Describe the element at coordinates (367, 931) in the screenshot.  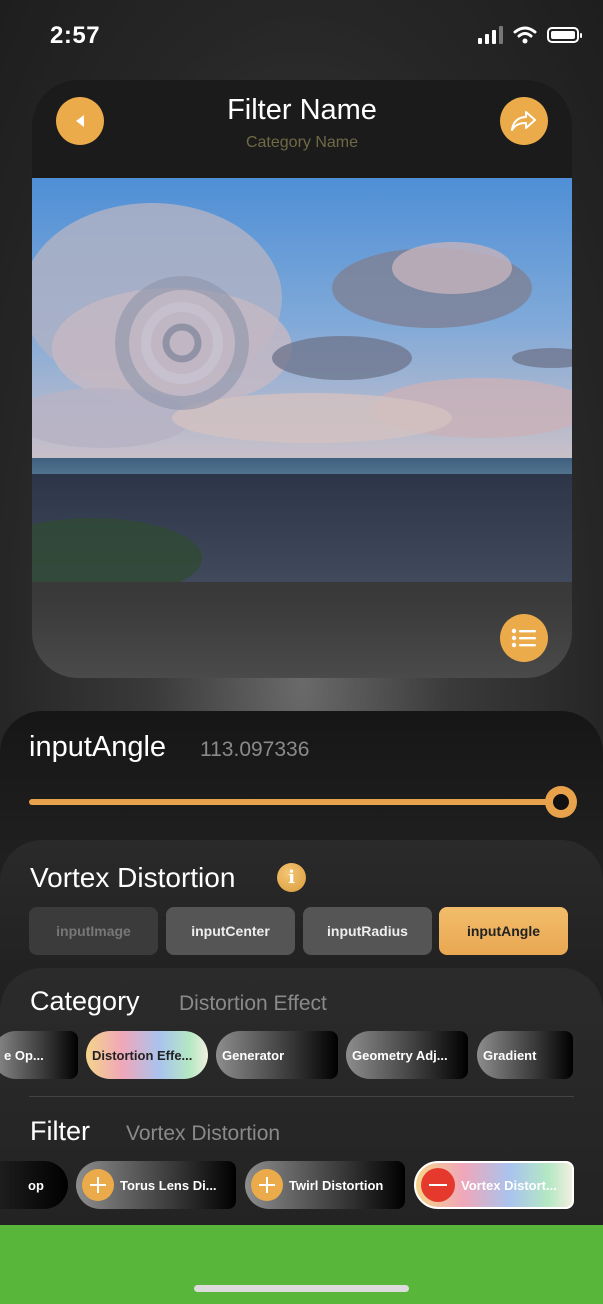
I see `input-radius-button: inputRadius` at that location.